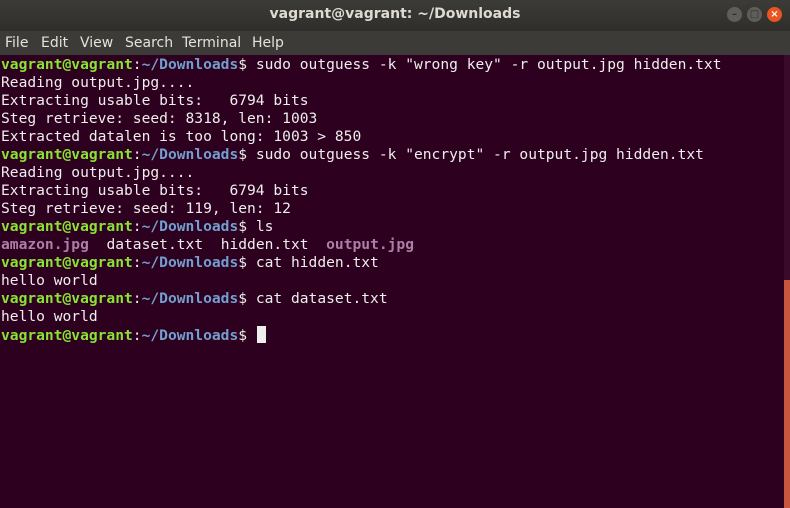 The width and height of the screenshot is (790, 508). I want to click on menu-search: Search, so click(149, 43).